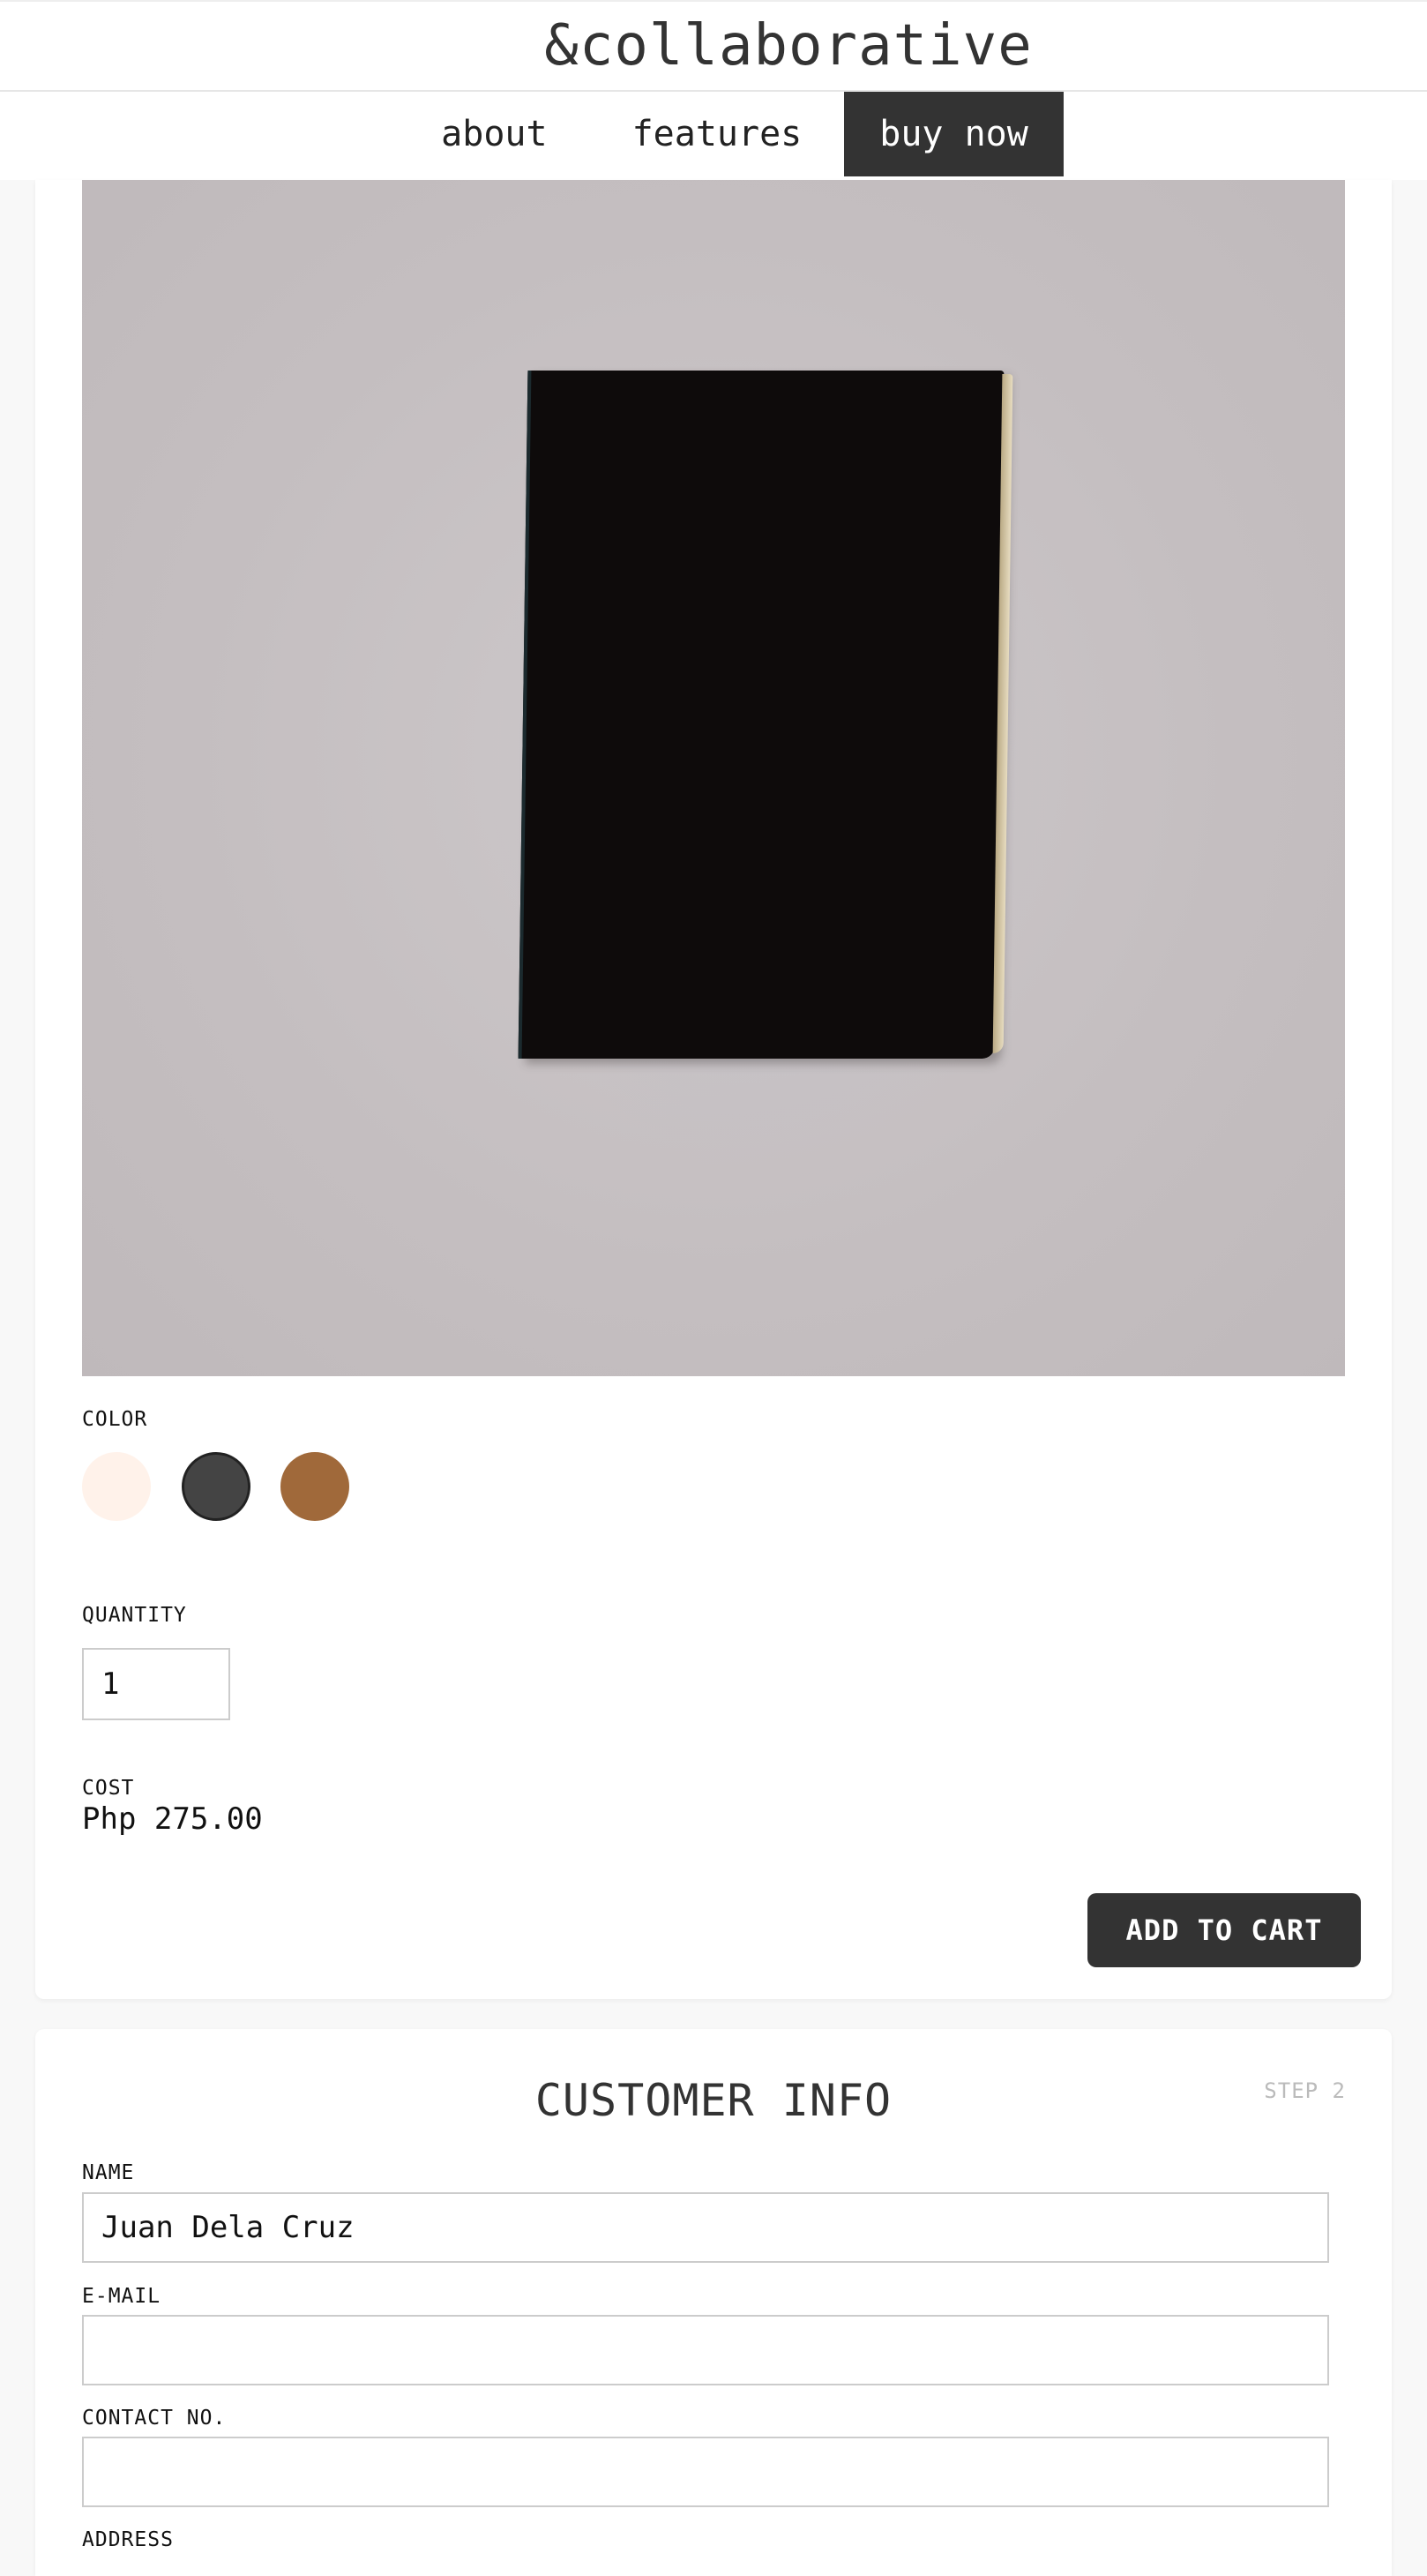 This screenshot has height=2576, width=1427. I want to click on quantity-label: QUANTITY, so click(134, 1616).